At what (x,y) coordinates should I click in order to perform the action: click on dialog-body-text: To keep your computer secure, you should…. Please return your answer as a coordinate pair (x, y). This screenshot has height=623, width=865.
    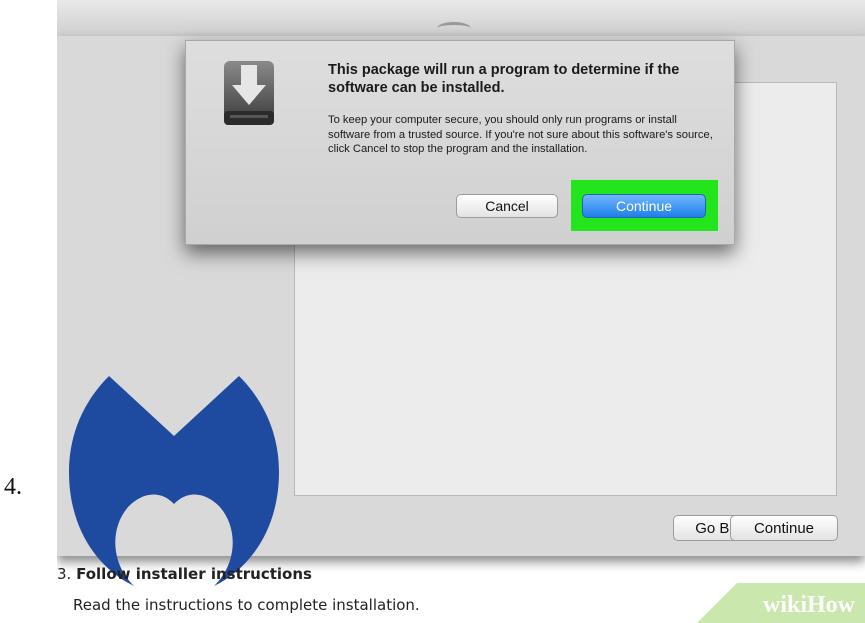
    Looking at the image, I should click on (520, 134).